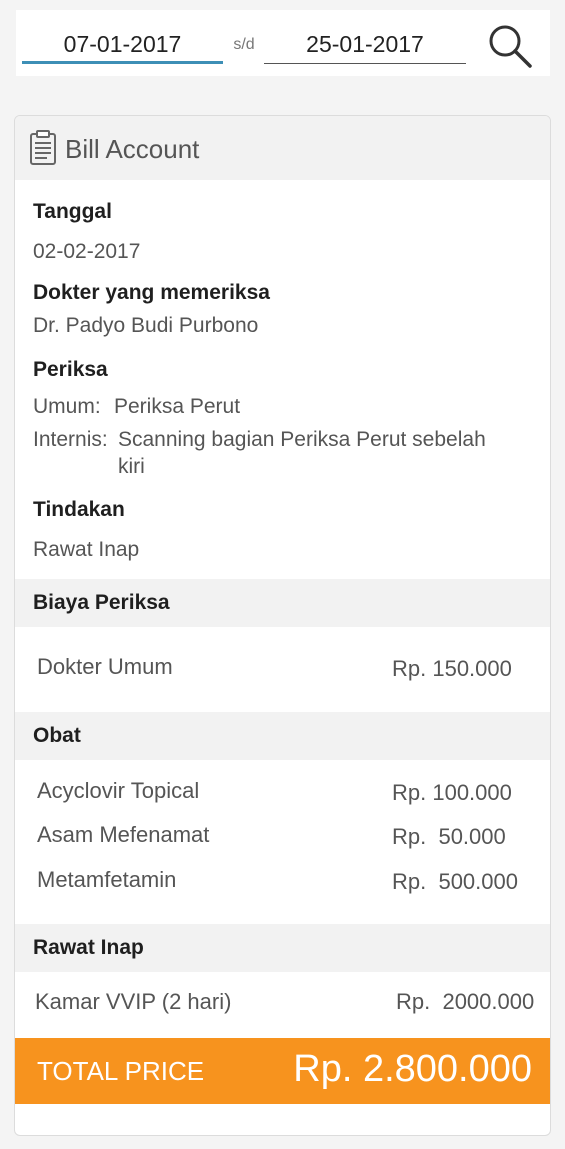  What do you see at coordinates (79, 509) in the screenshot?
I see `tindakan-label: Tindakan` at bounding box center [79, 509].